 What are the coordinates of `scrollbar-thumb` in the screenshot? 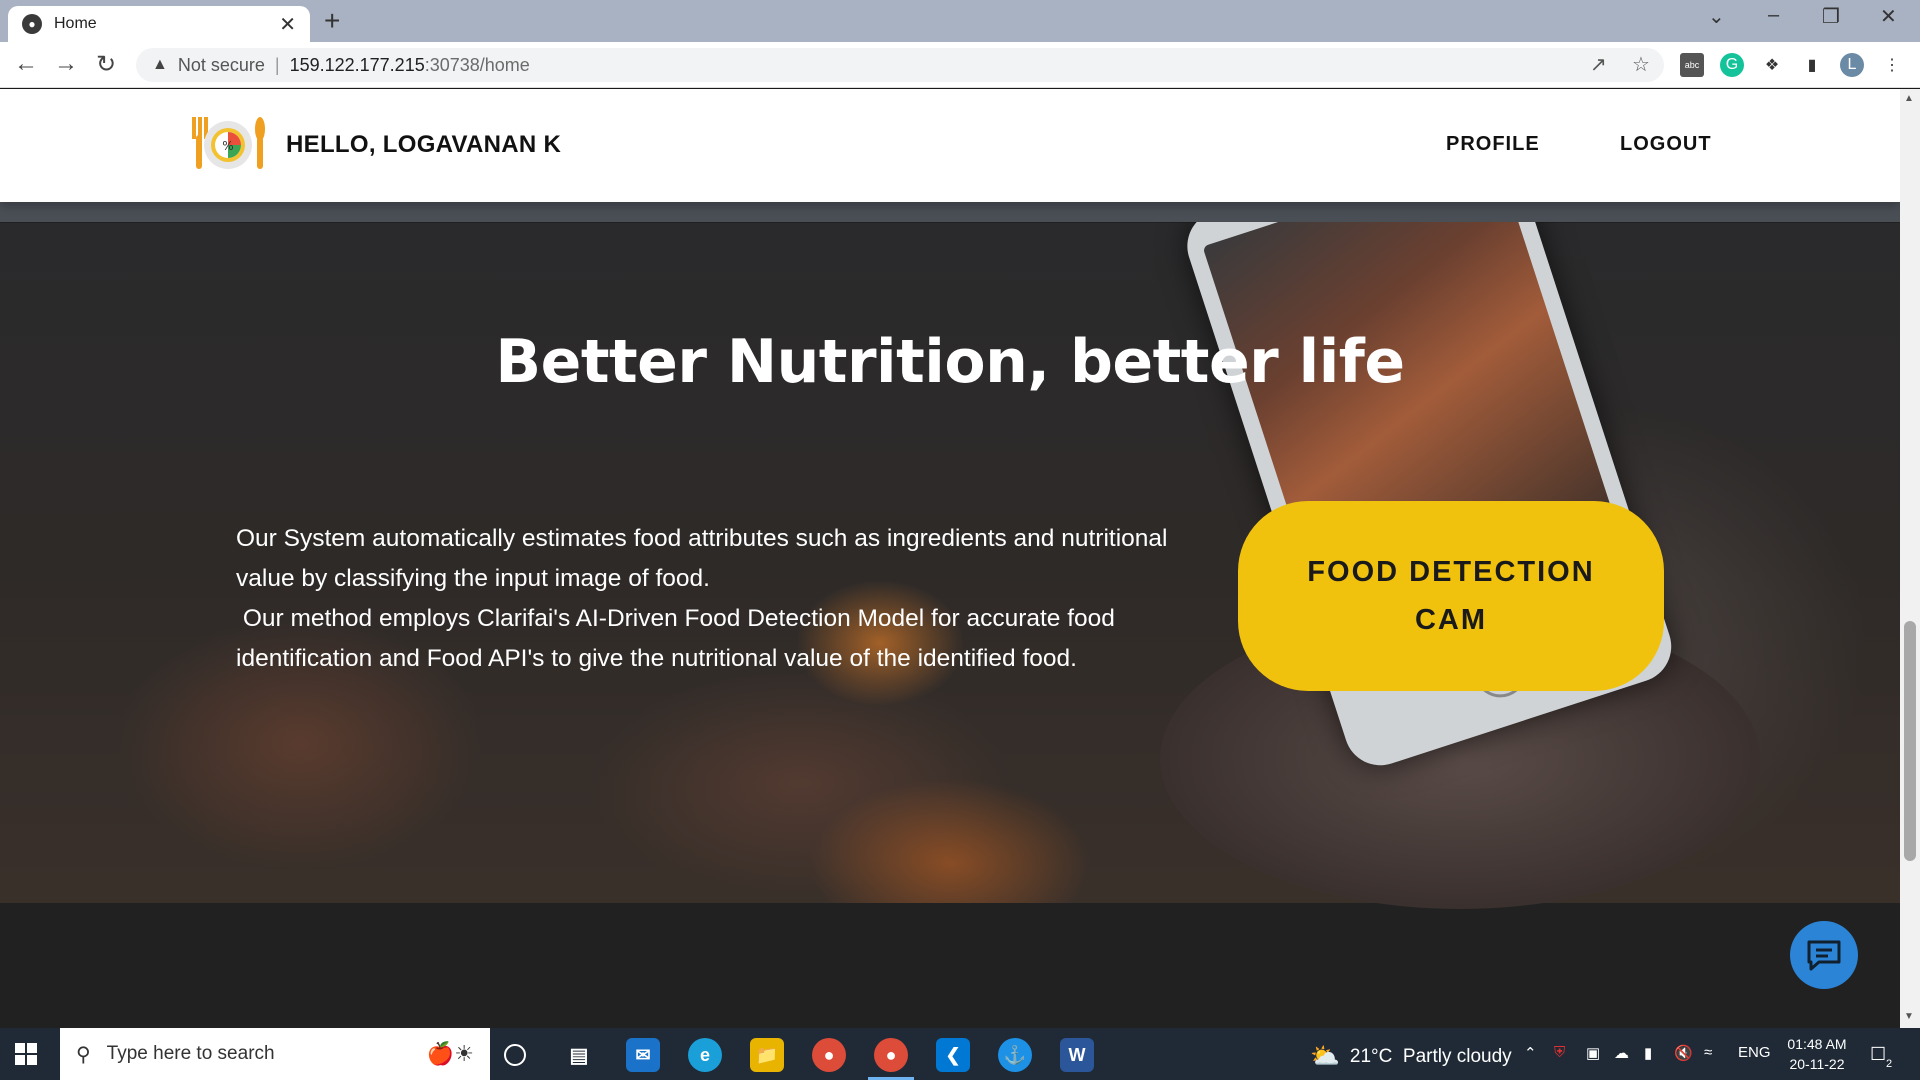 It's located at (1910, 741).